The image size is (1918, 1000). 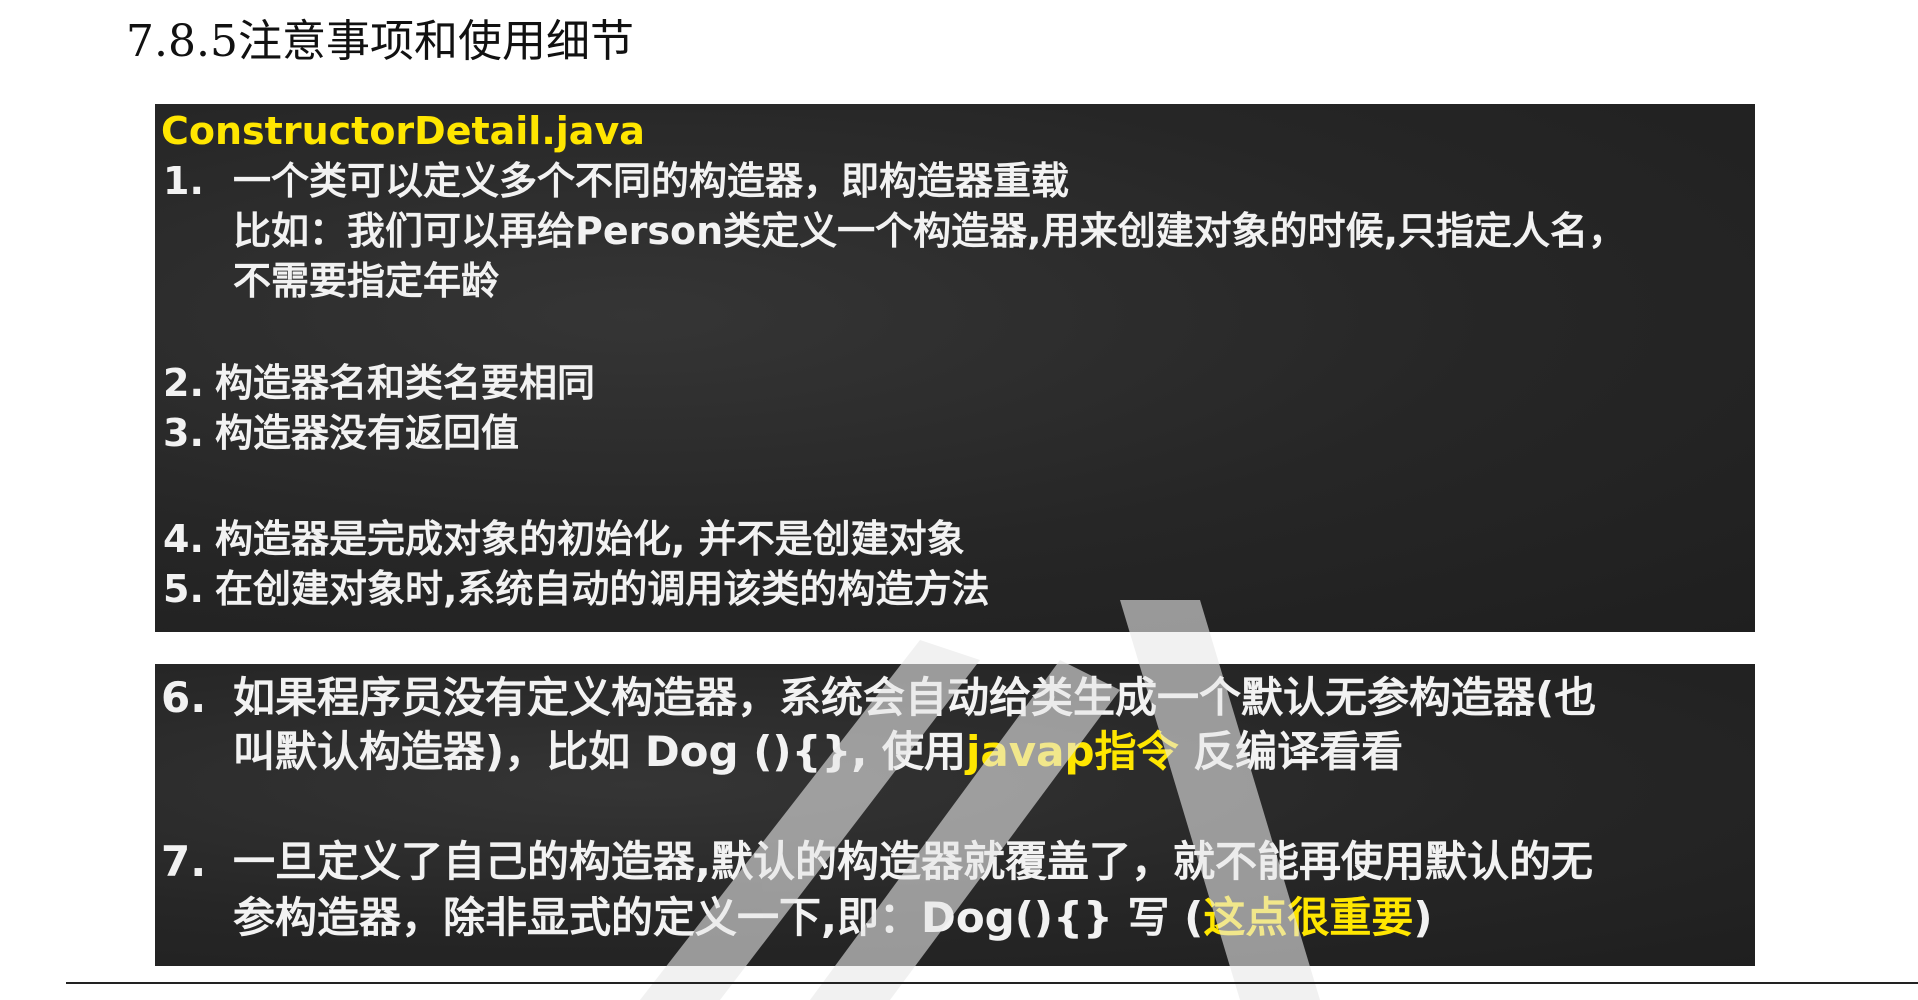 I want to click on item-1-line-3: 不需要指定年龄, so click(x=366, y=281).